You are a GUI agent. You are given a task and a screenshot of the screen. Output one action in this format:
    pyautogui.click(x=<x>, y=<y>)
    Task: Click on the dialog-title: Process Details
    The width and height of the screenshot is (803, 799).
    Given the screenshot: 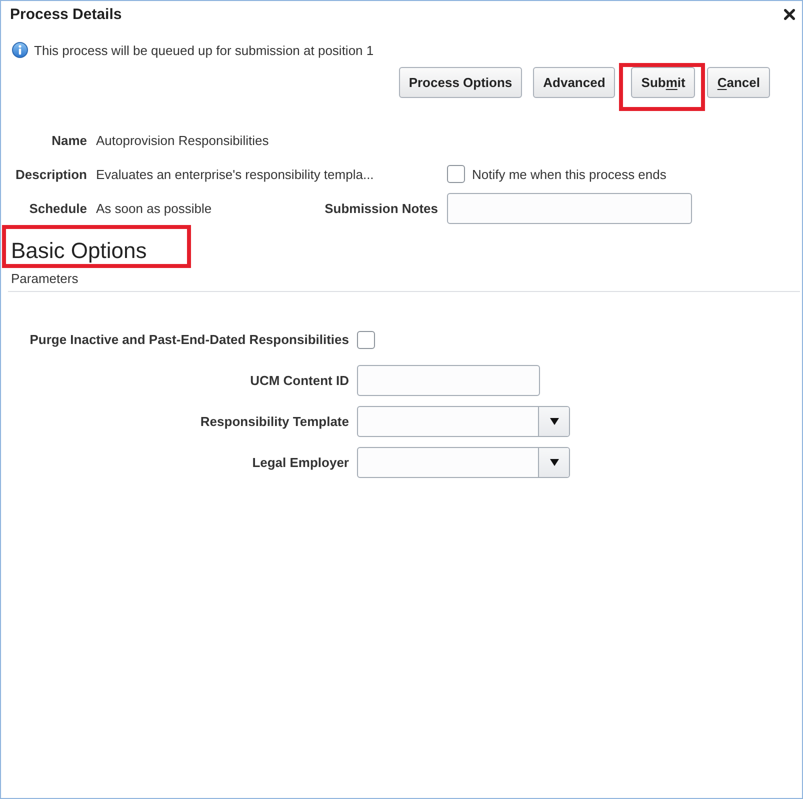 What is the action you would take?
    pyautogui.click(x=66, y=14)
    